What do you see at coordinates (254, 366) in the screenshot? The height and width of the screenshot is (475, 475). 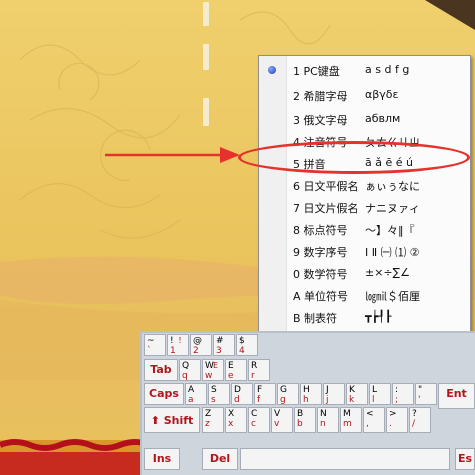 I see `key-shift-char: R` at bounding box center [254, 366].